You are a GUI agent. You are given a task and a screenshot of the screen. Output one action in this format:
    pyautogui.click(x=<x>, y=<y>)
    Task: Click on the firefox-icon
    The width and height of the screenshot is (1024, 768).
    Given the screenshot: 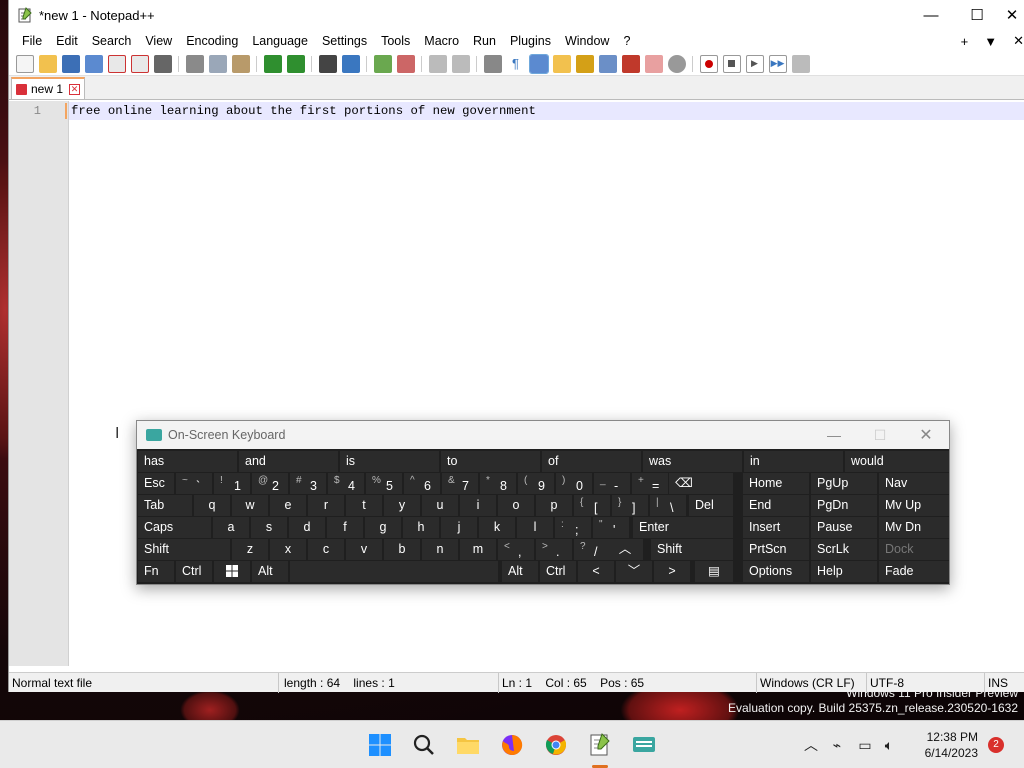 What is the action you would take?
    pyautogui.click(x=512, y=745)
    